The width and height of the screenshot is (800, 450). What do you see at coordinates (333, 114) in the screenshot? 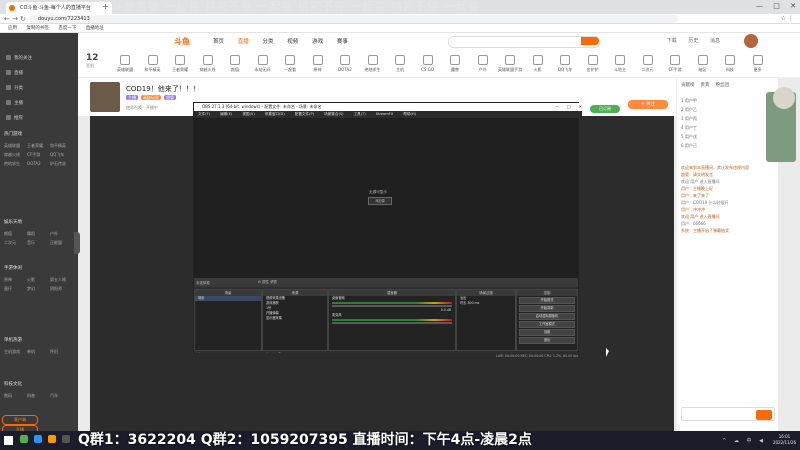
I see `obs-menu-item: 场景集合(S)` at bounding box center [333, 114].